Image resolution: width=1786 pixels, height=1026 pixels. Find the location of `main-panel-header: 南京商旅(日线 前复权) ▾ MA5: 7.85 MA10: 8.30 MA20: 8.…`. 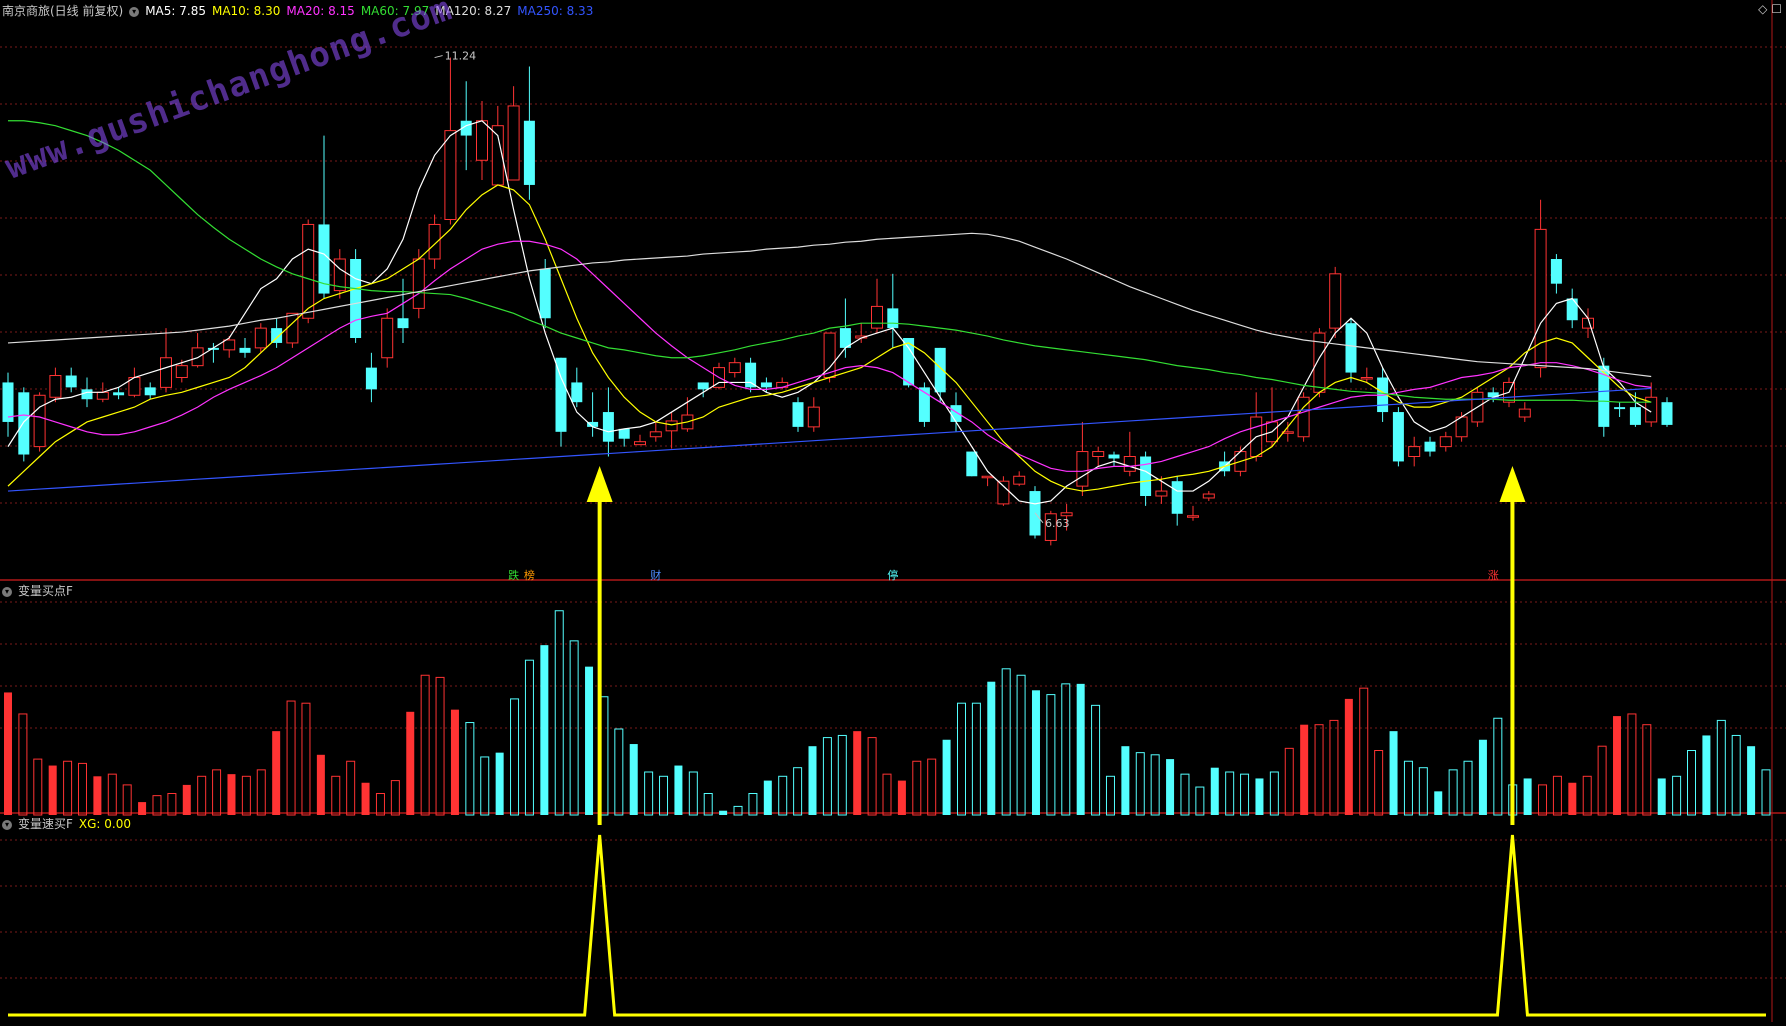

main-panel-header: 南京商旅(日线 前复权) ▾ MA5: 7.85 MA10: 8.30 MA20: 8.… is located at coordinates (303, 11).